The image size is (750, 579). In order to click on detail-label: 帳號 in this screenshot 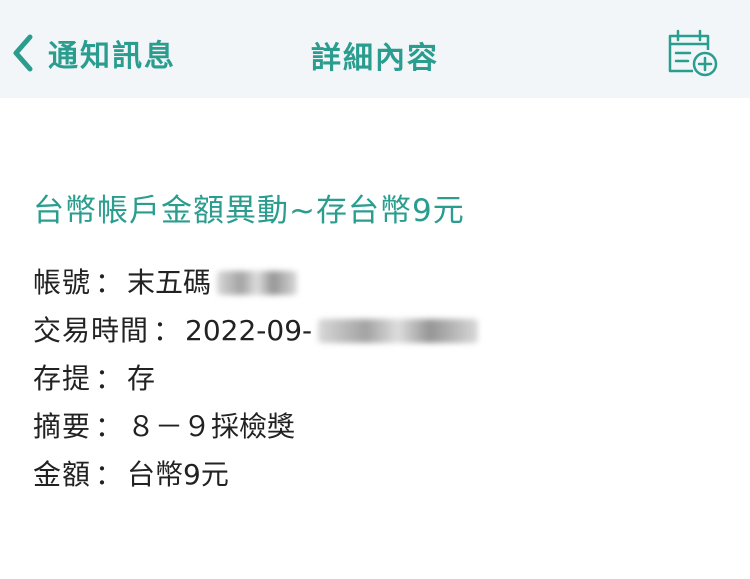, I will do `click(62, 282)`.